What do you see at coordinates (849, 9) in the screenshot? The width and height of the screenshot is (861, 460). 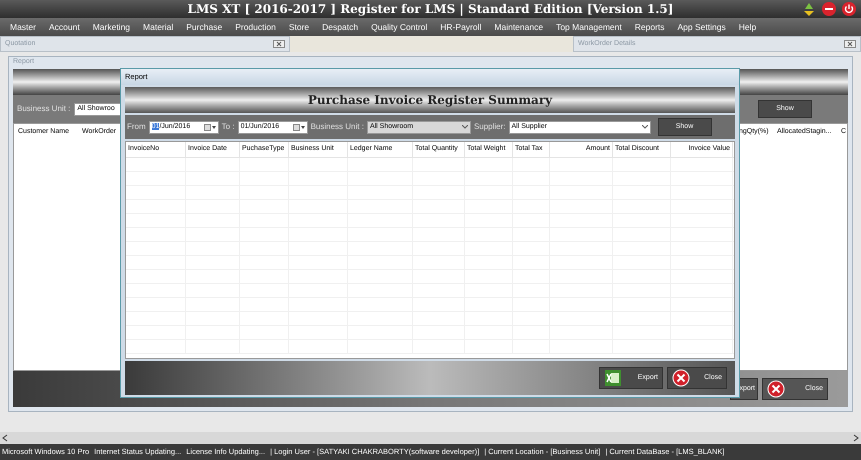 I see `power-icon` at bounding box center [849, 9].